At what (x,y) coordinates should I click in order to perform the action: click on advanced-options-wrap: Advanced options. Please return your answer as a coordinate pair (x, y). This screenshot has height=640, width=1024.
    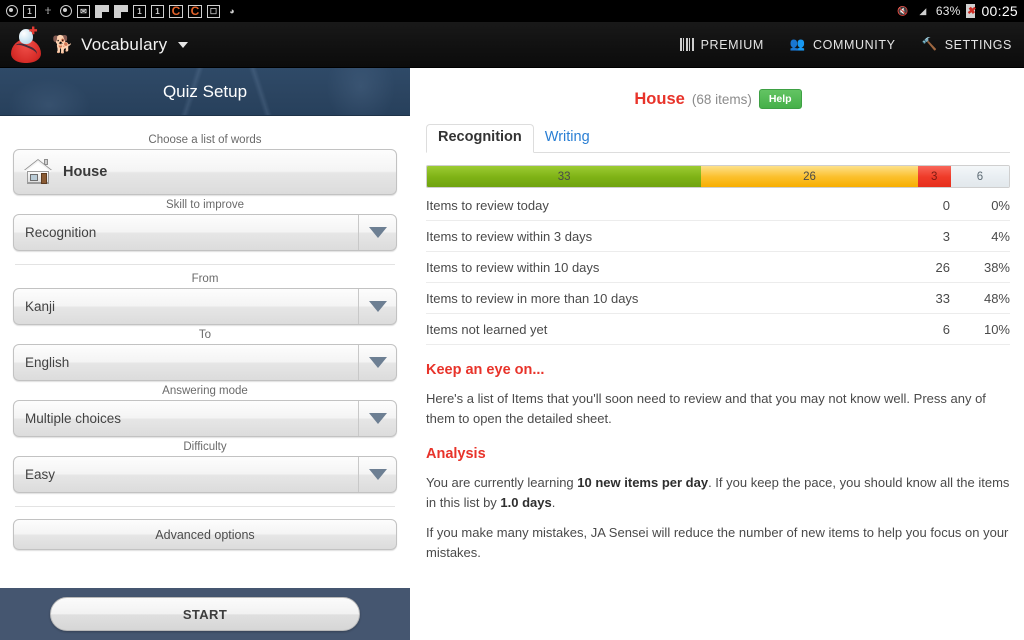
    Looking at the image, I should click on (205, 532).